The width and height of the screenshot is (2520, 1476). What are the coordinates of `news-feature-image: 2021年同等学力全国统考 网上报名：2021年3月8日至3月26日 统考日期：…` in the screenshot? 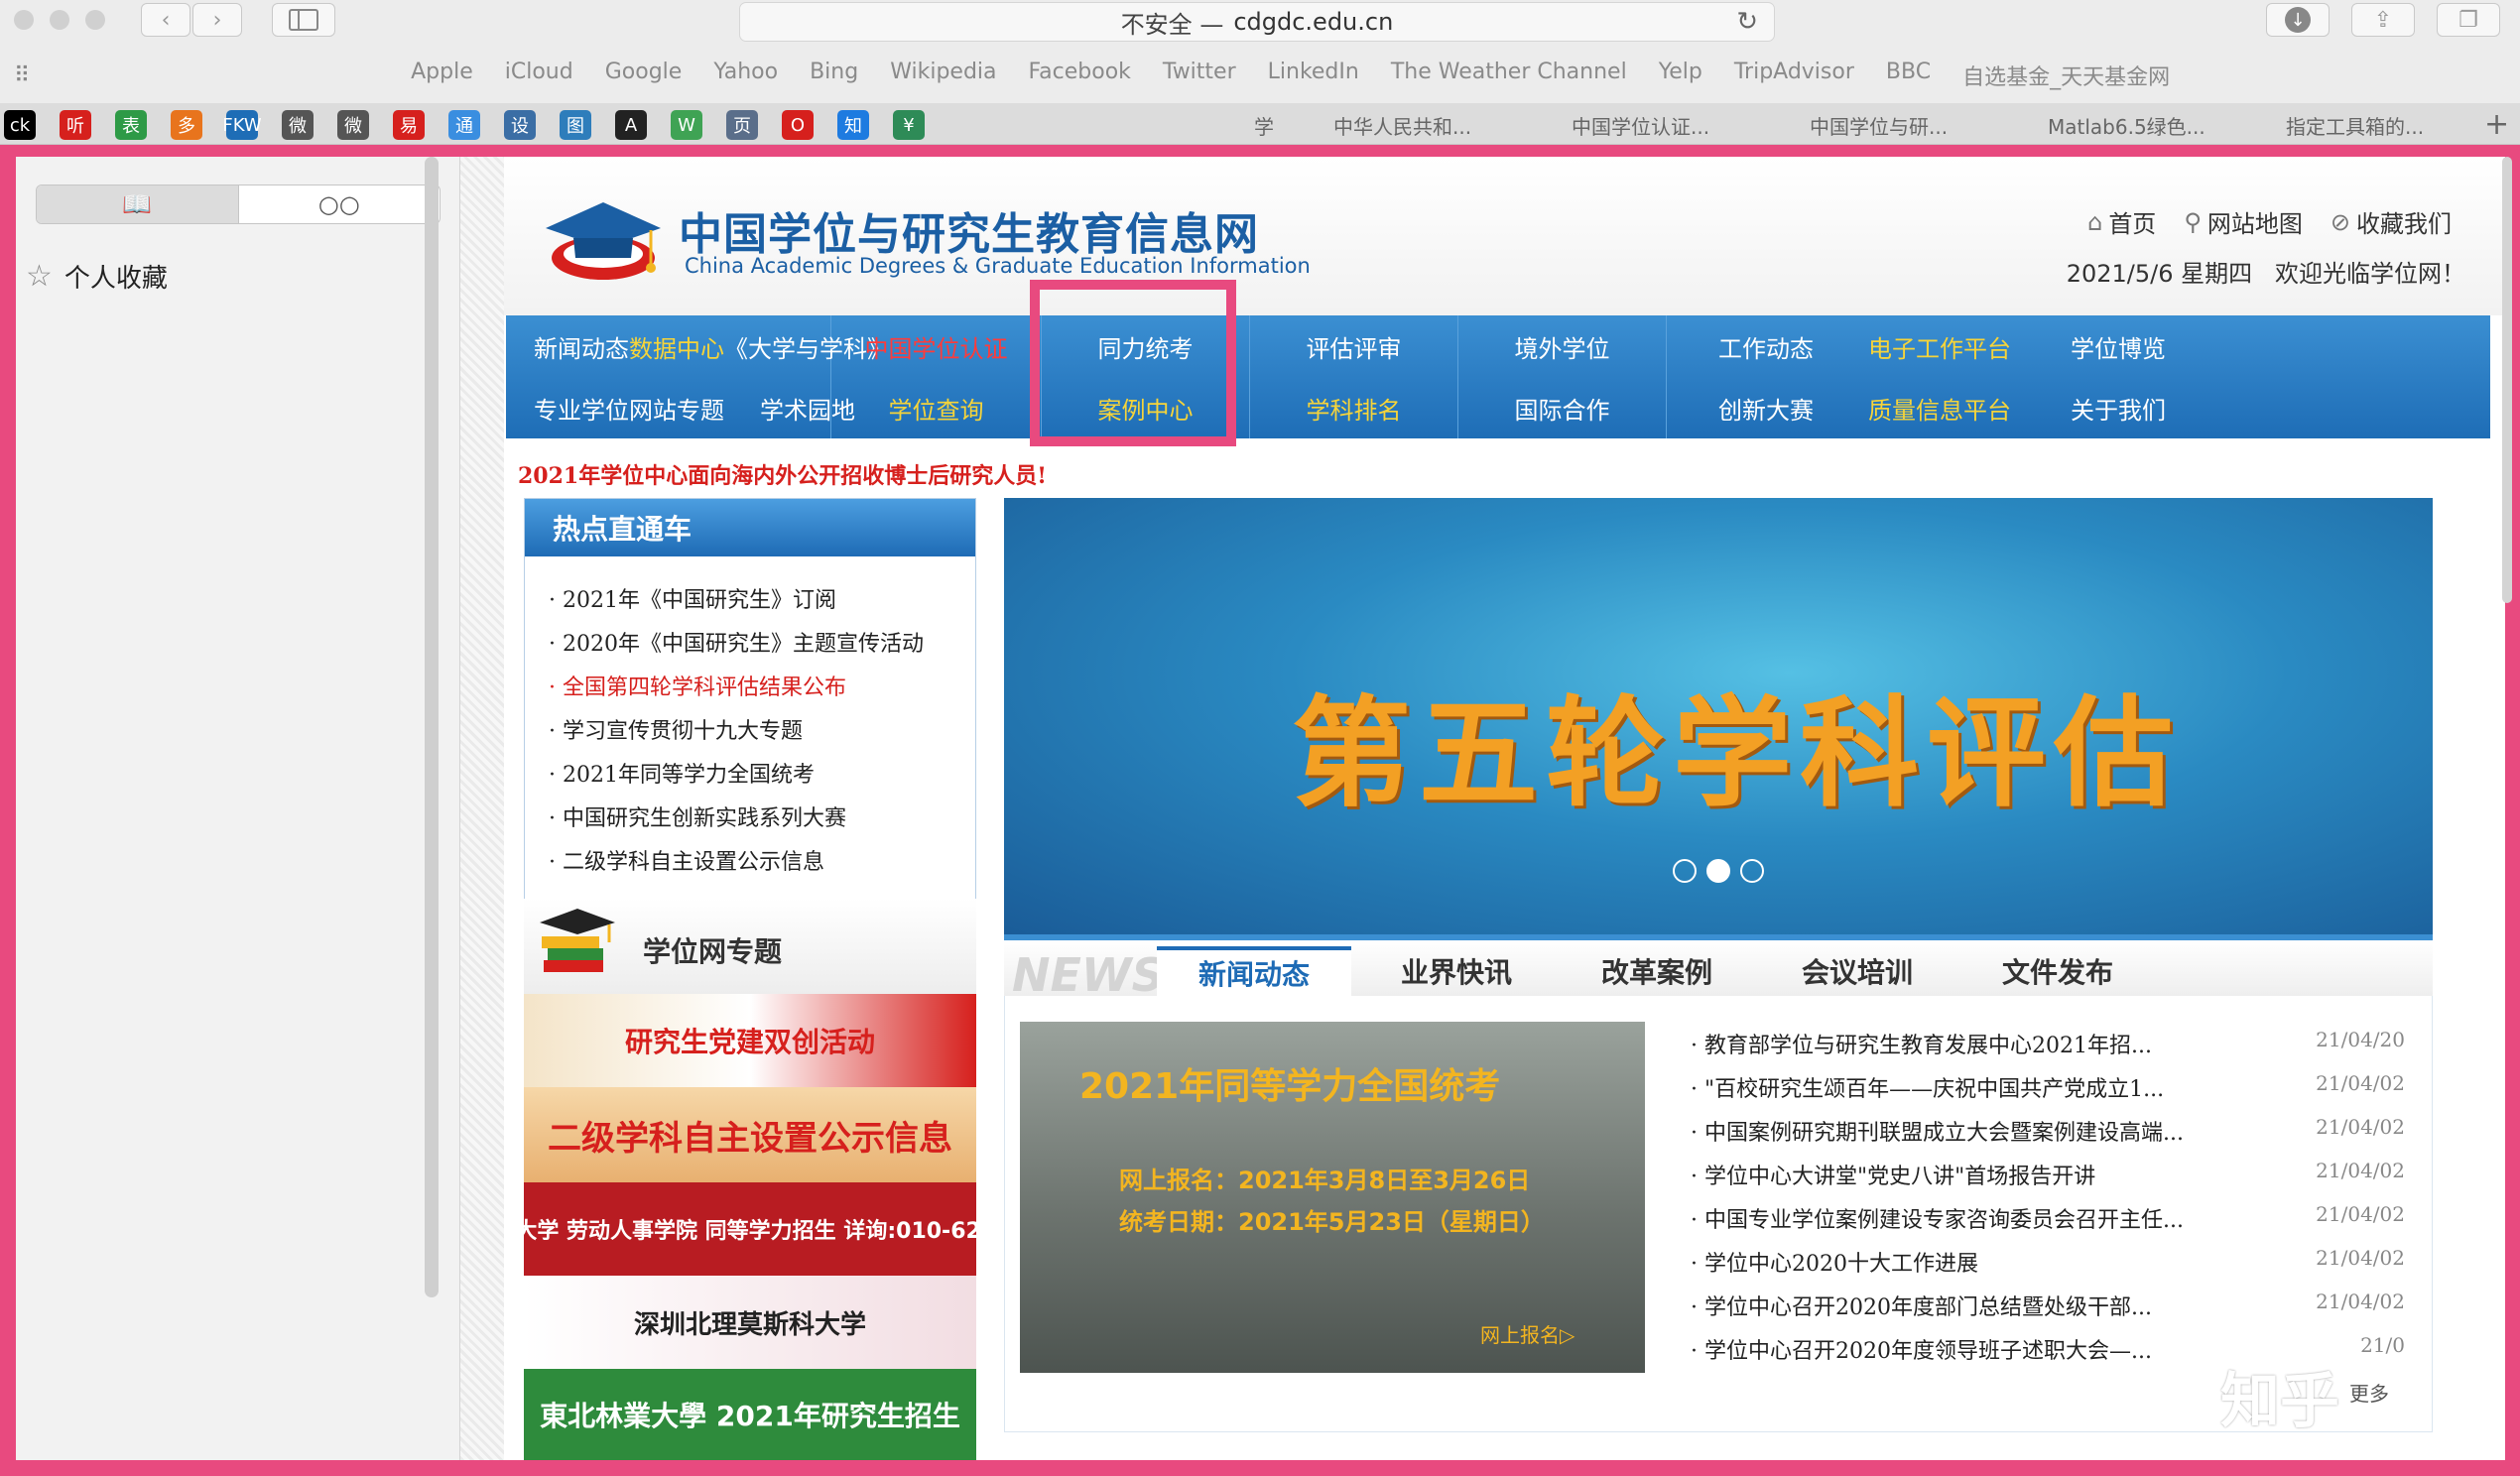 It's located at (1332, 1197).